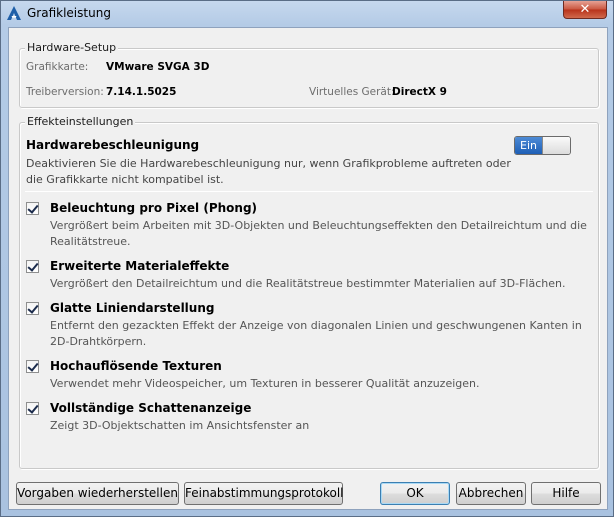  What do you see at coordinates (113, 145) in the screenshot?
I see `hardware-acceleration-title: Hardwarebeschleunigung` at bounding box center [113, 145].